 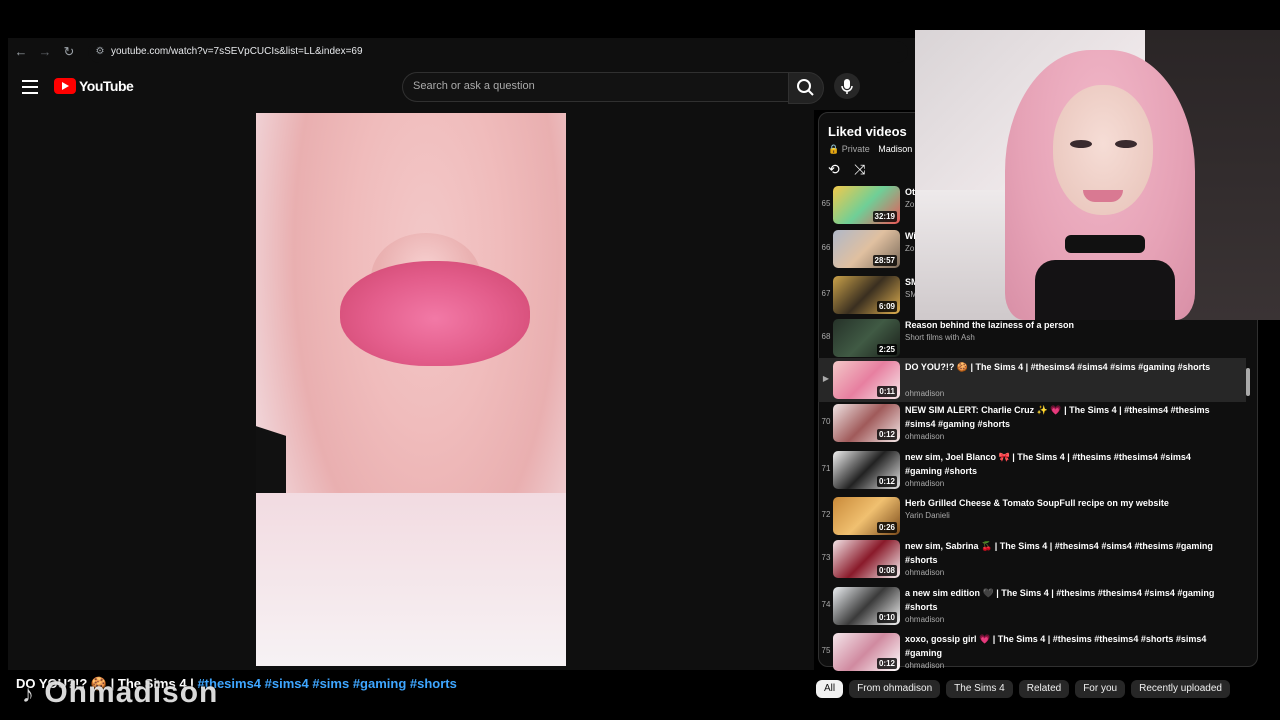 I want to click on reload-icon: ↻, so click(x=69, y=52).